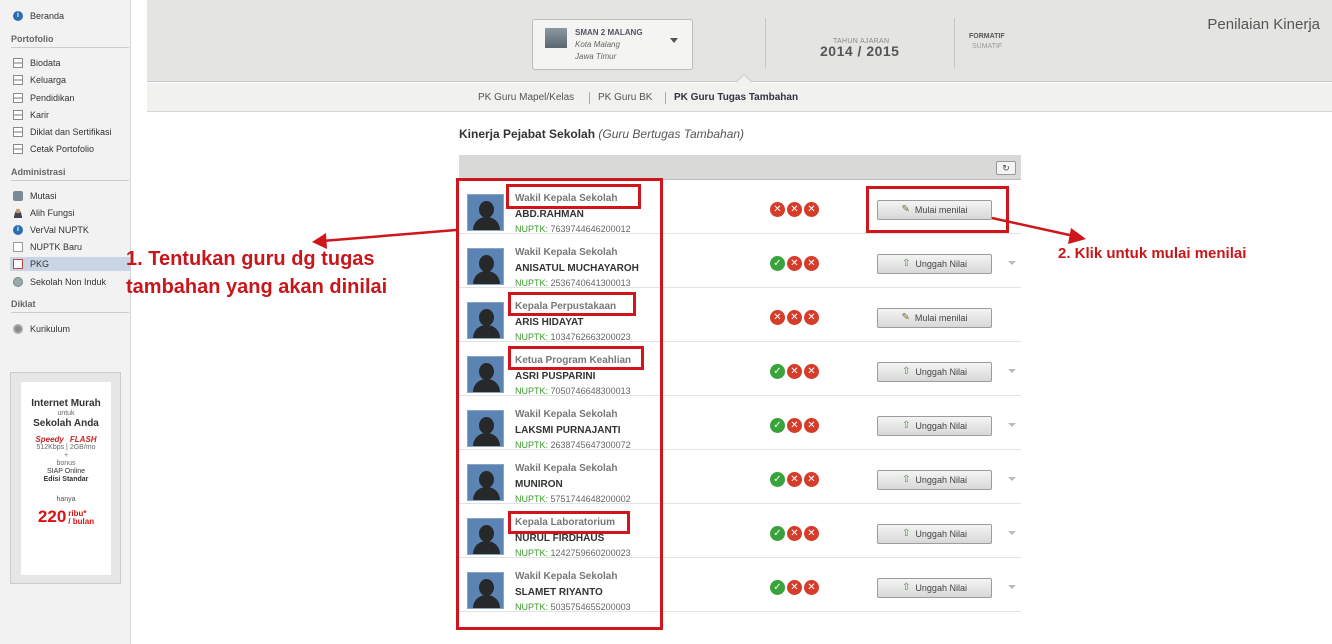 The height and width of the screenshot is (644, 1332). Describe the element at coordinates (62, 149) in the screenshot. I see `sidebar-item-label: Cetak Portofolio` at that location.